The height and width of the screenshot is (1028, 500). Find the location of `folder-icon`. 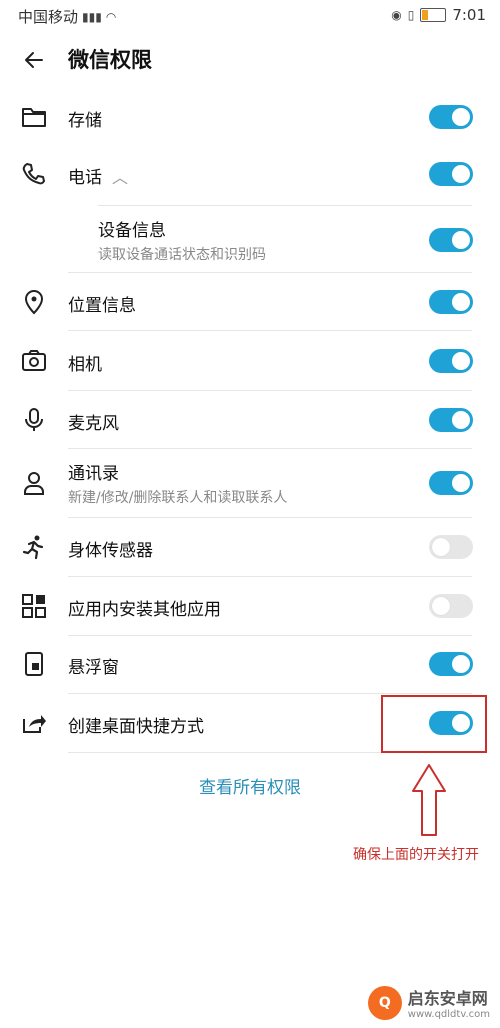

folder-icon is located at coordinates (34, 117).